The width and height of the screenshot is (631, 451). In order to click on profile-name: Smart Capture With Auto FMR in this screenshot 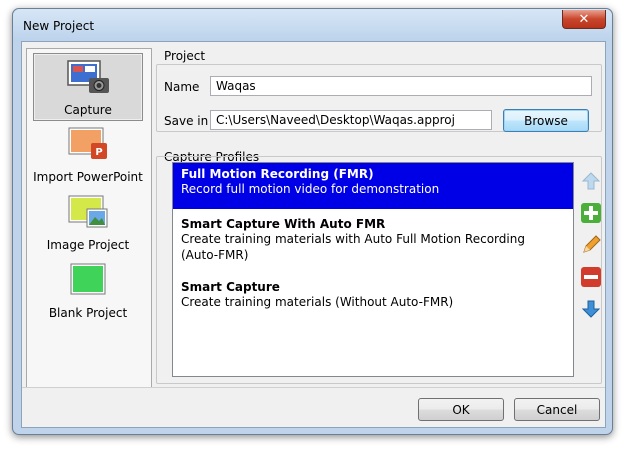, I will do `click(283, 224)`.